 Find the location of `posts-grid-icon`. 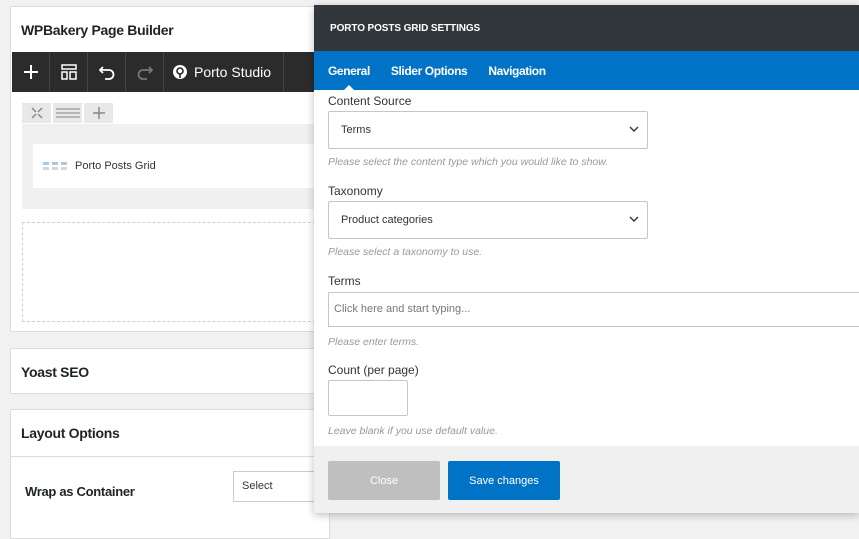

posts-grid-icon is located at coordinates (55, 166).